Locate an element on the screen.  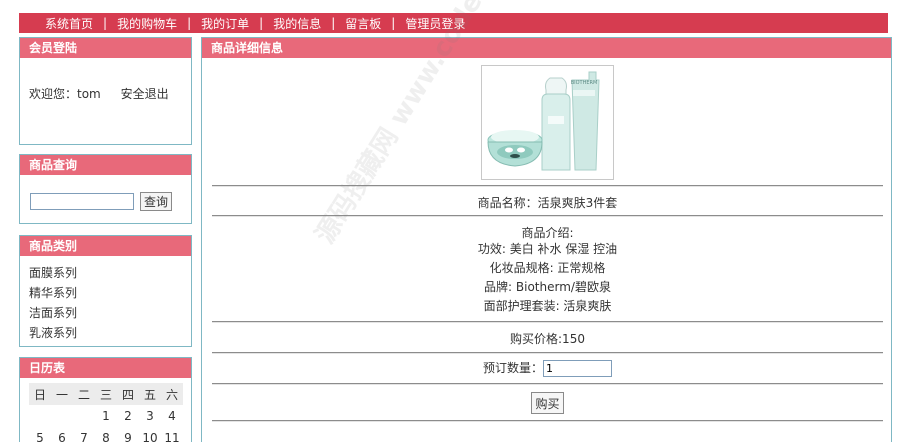
search-input is located at coordinates (82, 201).